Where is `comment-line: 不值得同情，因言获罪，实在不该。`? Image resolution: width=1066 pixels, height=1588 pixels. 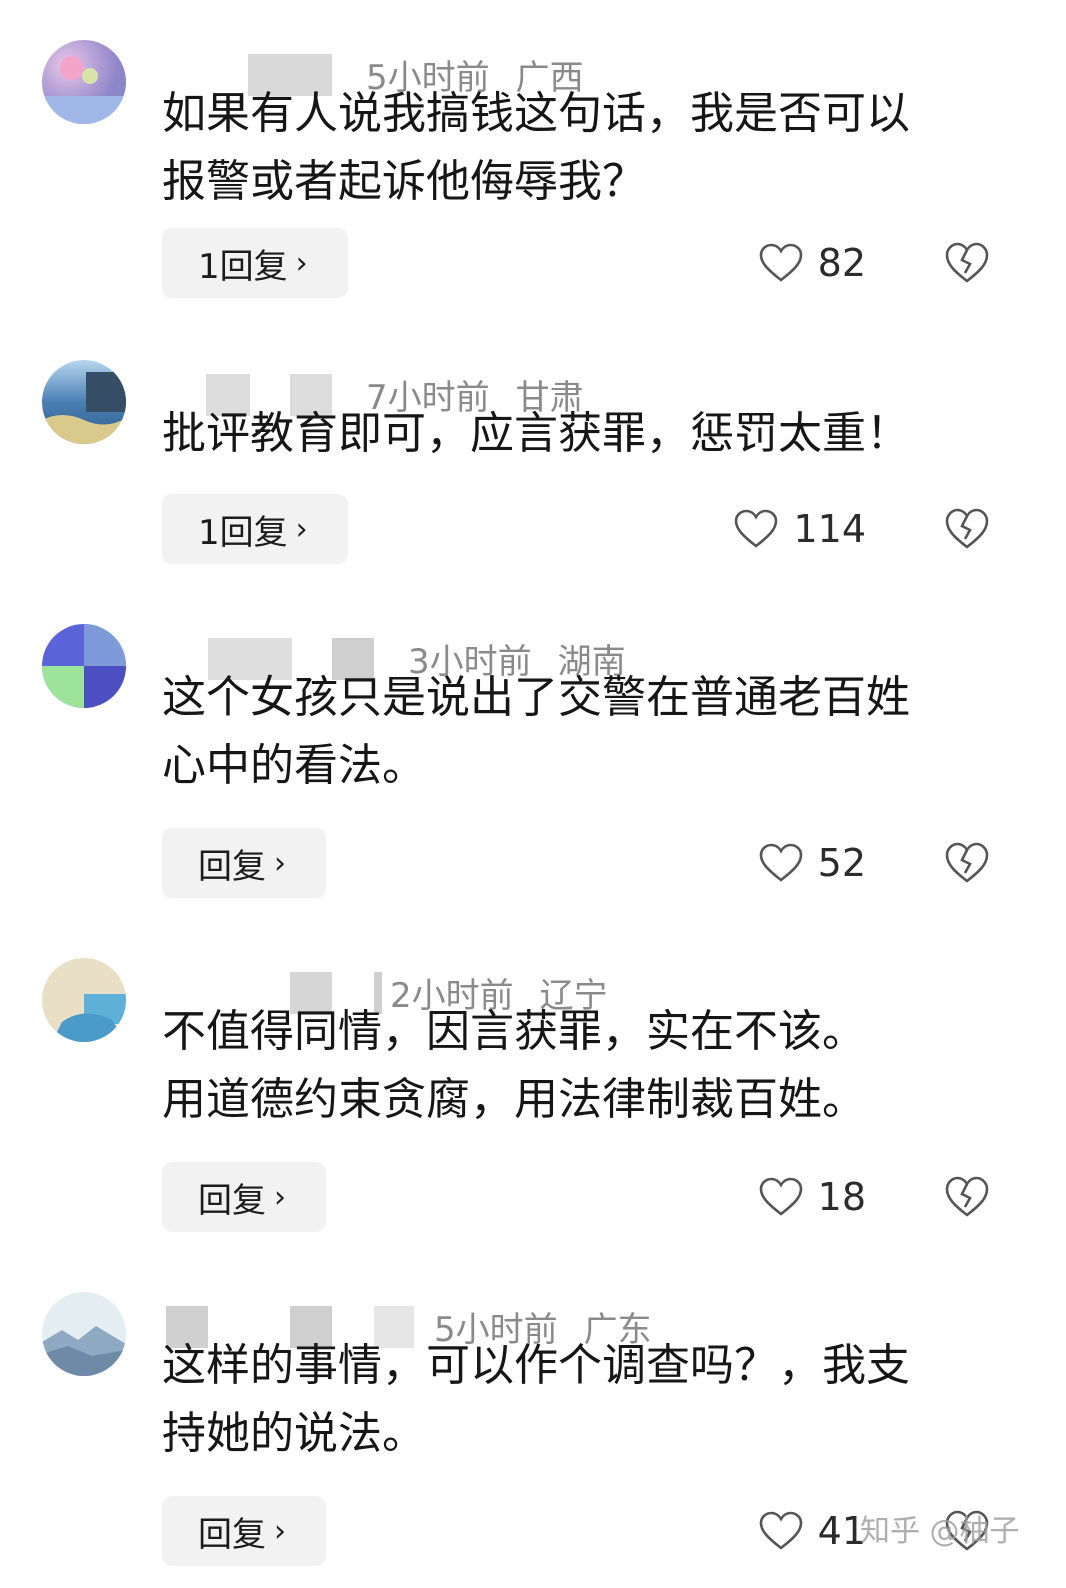
comment-line: 不值得同情，因言获罪，实在不该。 is located at coordinates (514, 1031).